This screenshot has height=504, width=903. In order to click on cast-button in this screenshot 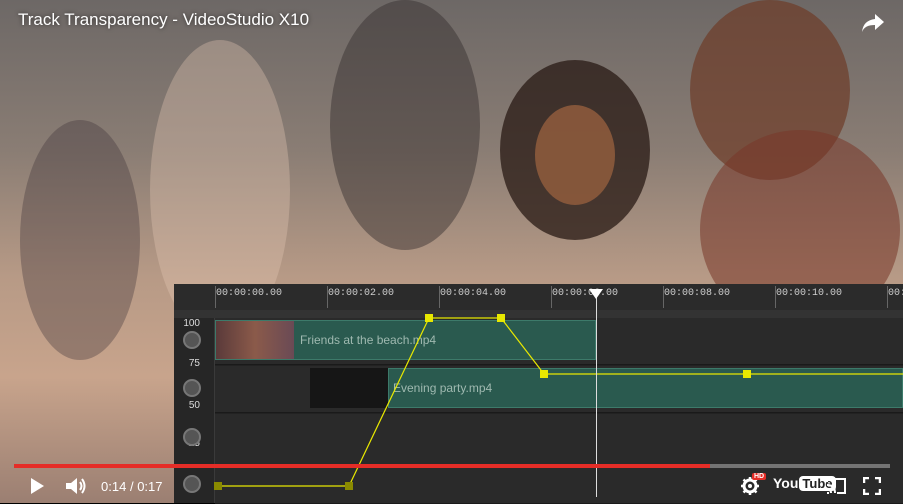, I will do `click(836, 486)`.